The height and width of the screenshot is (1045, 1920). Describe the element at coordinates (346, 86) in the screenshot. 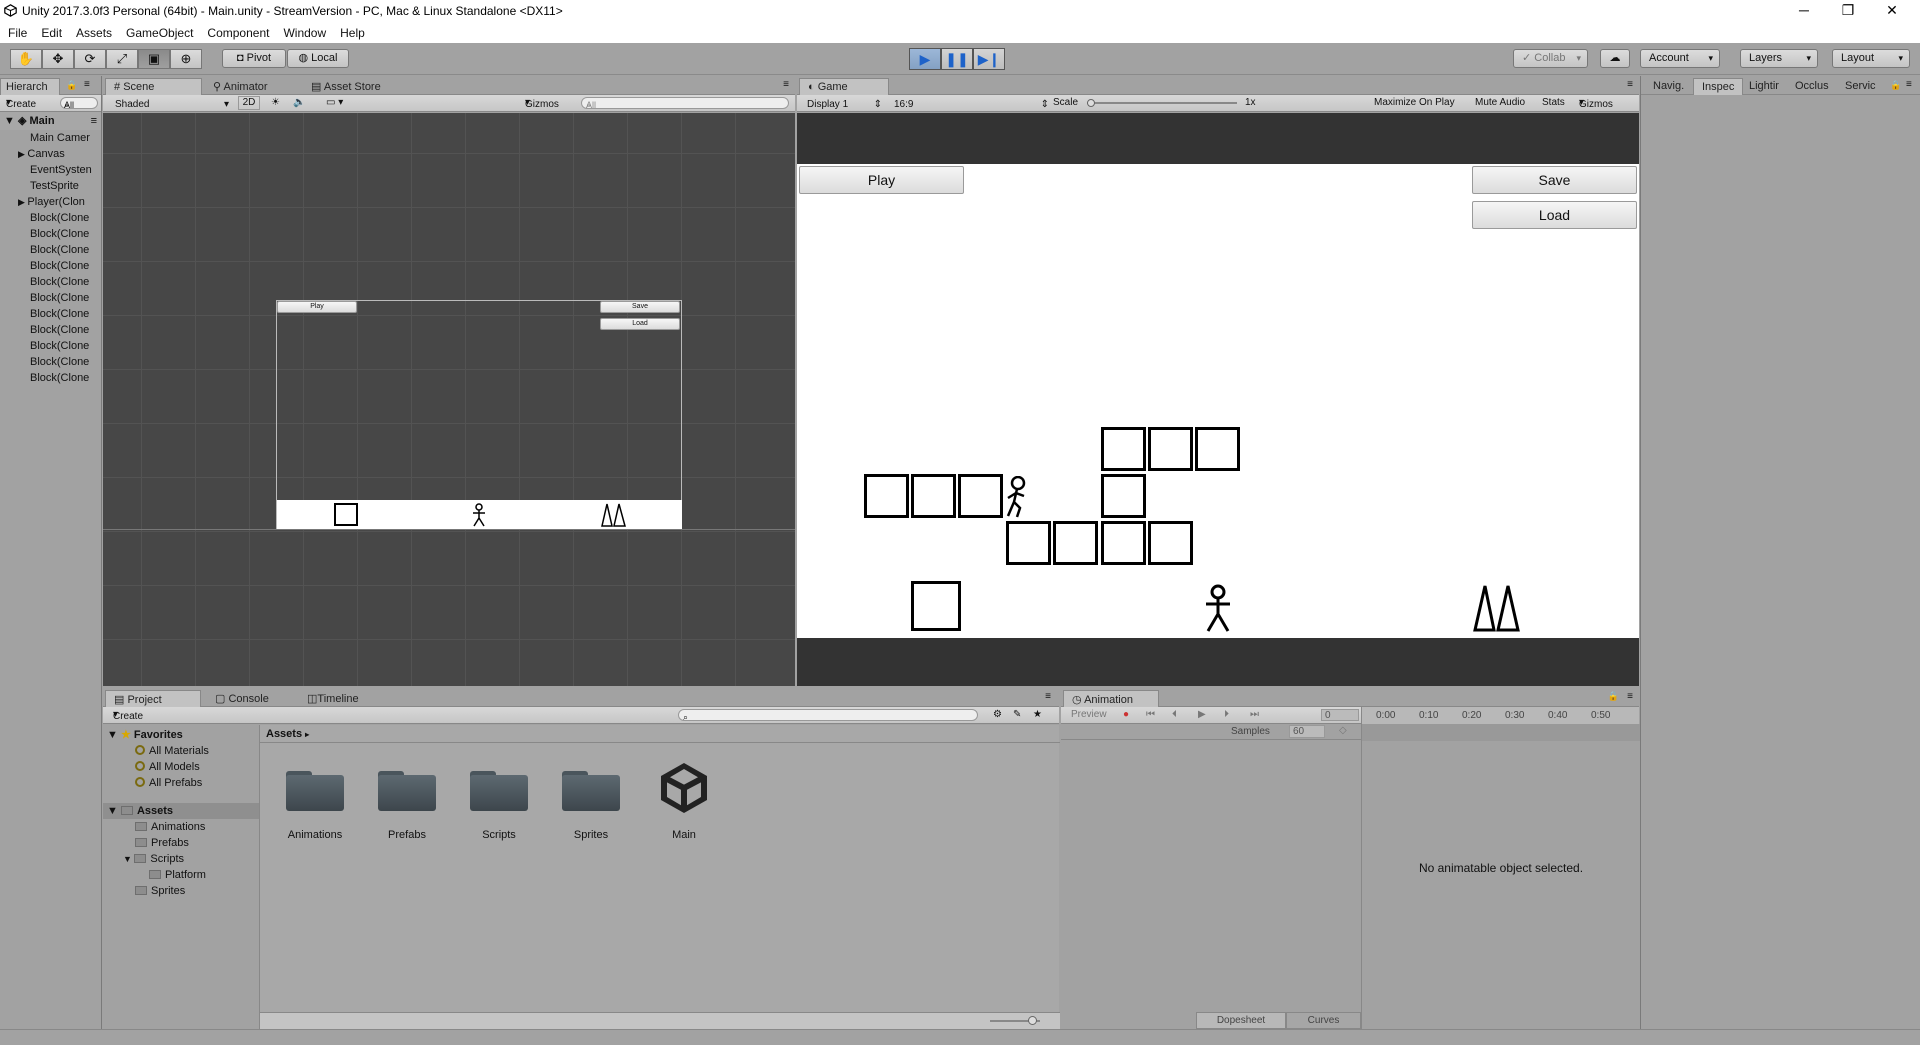

I see `tab-asset-store: ▤ Asset Store` at that location.